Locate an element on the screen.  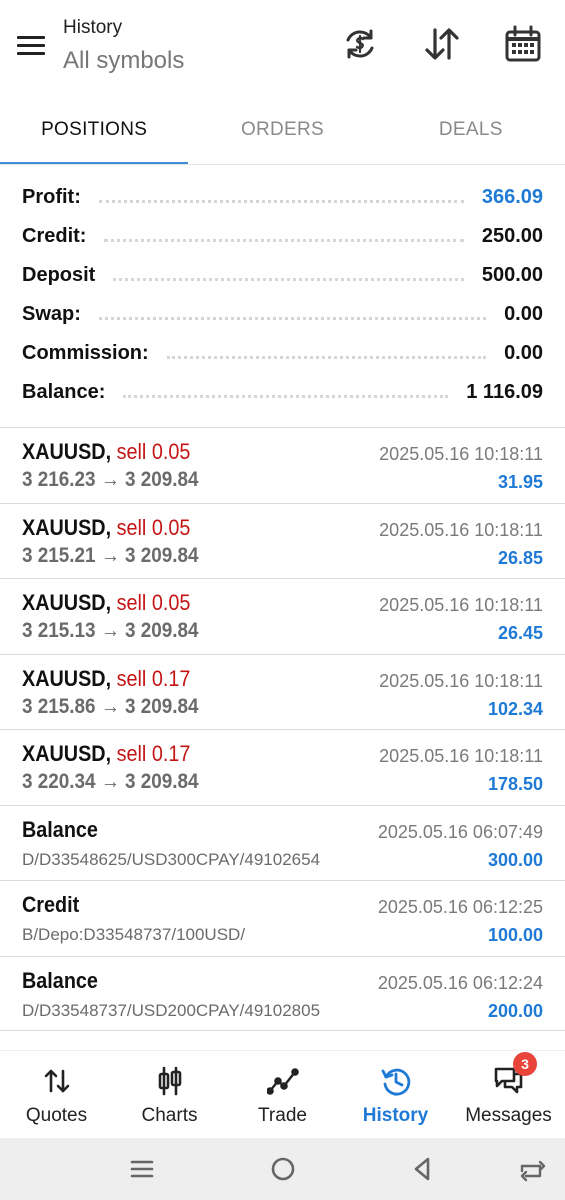
nav-messages: 3 Messages is located at coordinates (508, 1094).